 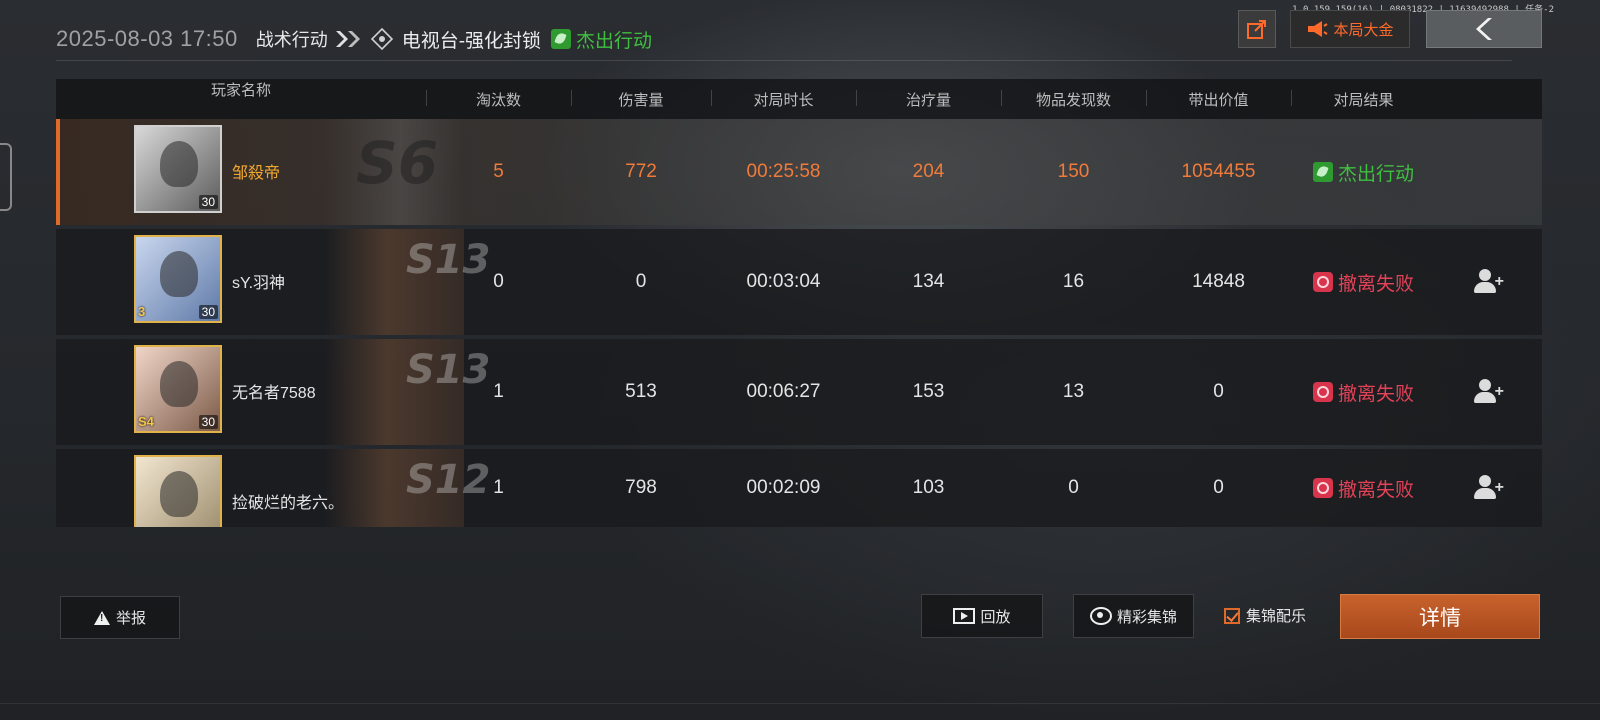 What do you see at coordinates (256, 173) in the screenshot?
I see `player-name: 邹殺帝` at bounding box center [256, 173].